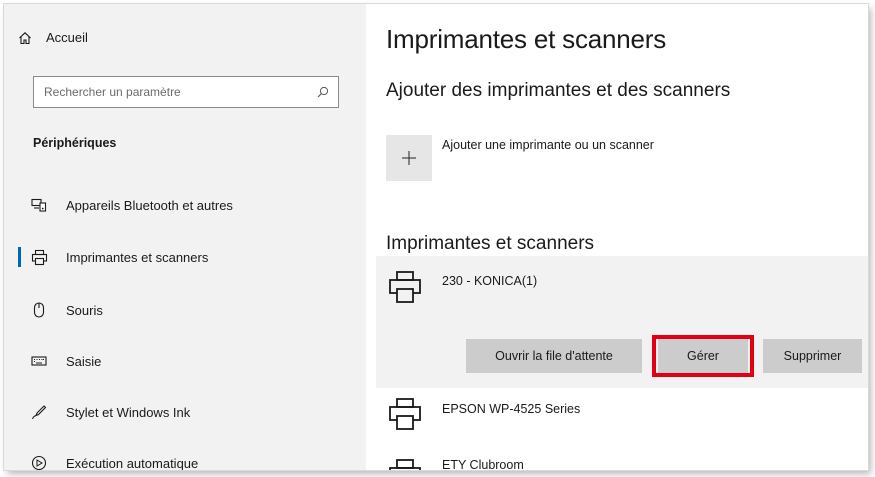 The height and width of the screenshot is (477, 875). What do you see at coordinates (39, 310) in the screenshot?
I see `mouse-icon` at bounding box center [39, 310].